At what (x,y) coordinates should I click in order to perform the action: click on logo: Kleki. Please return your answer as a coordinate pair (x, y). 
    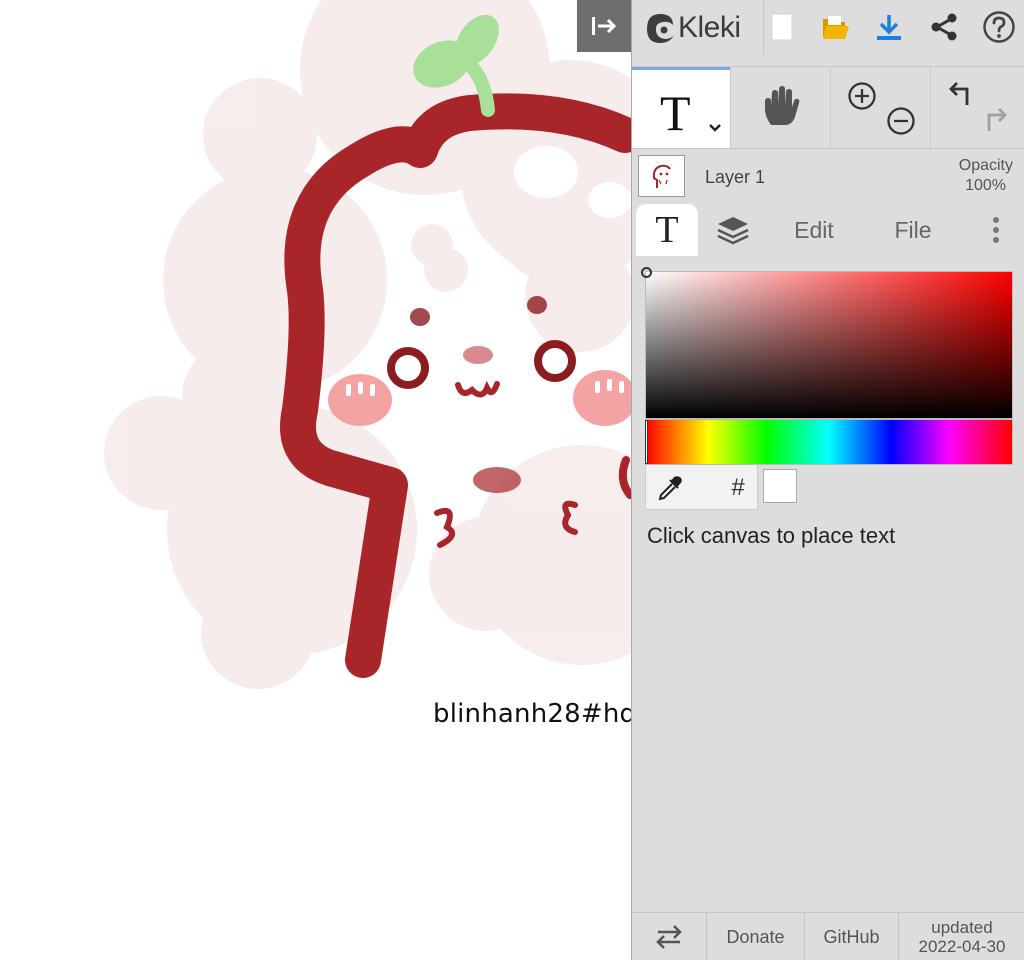
    Looking at the image, I should click on (697, 27).